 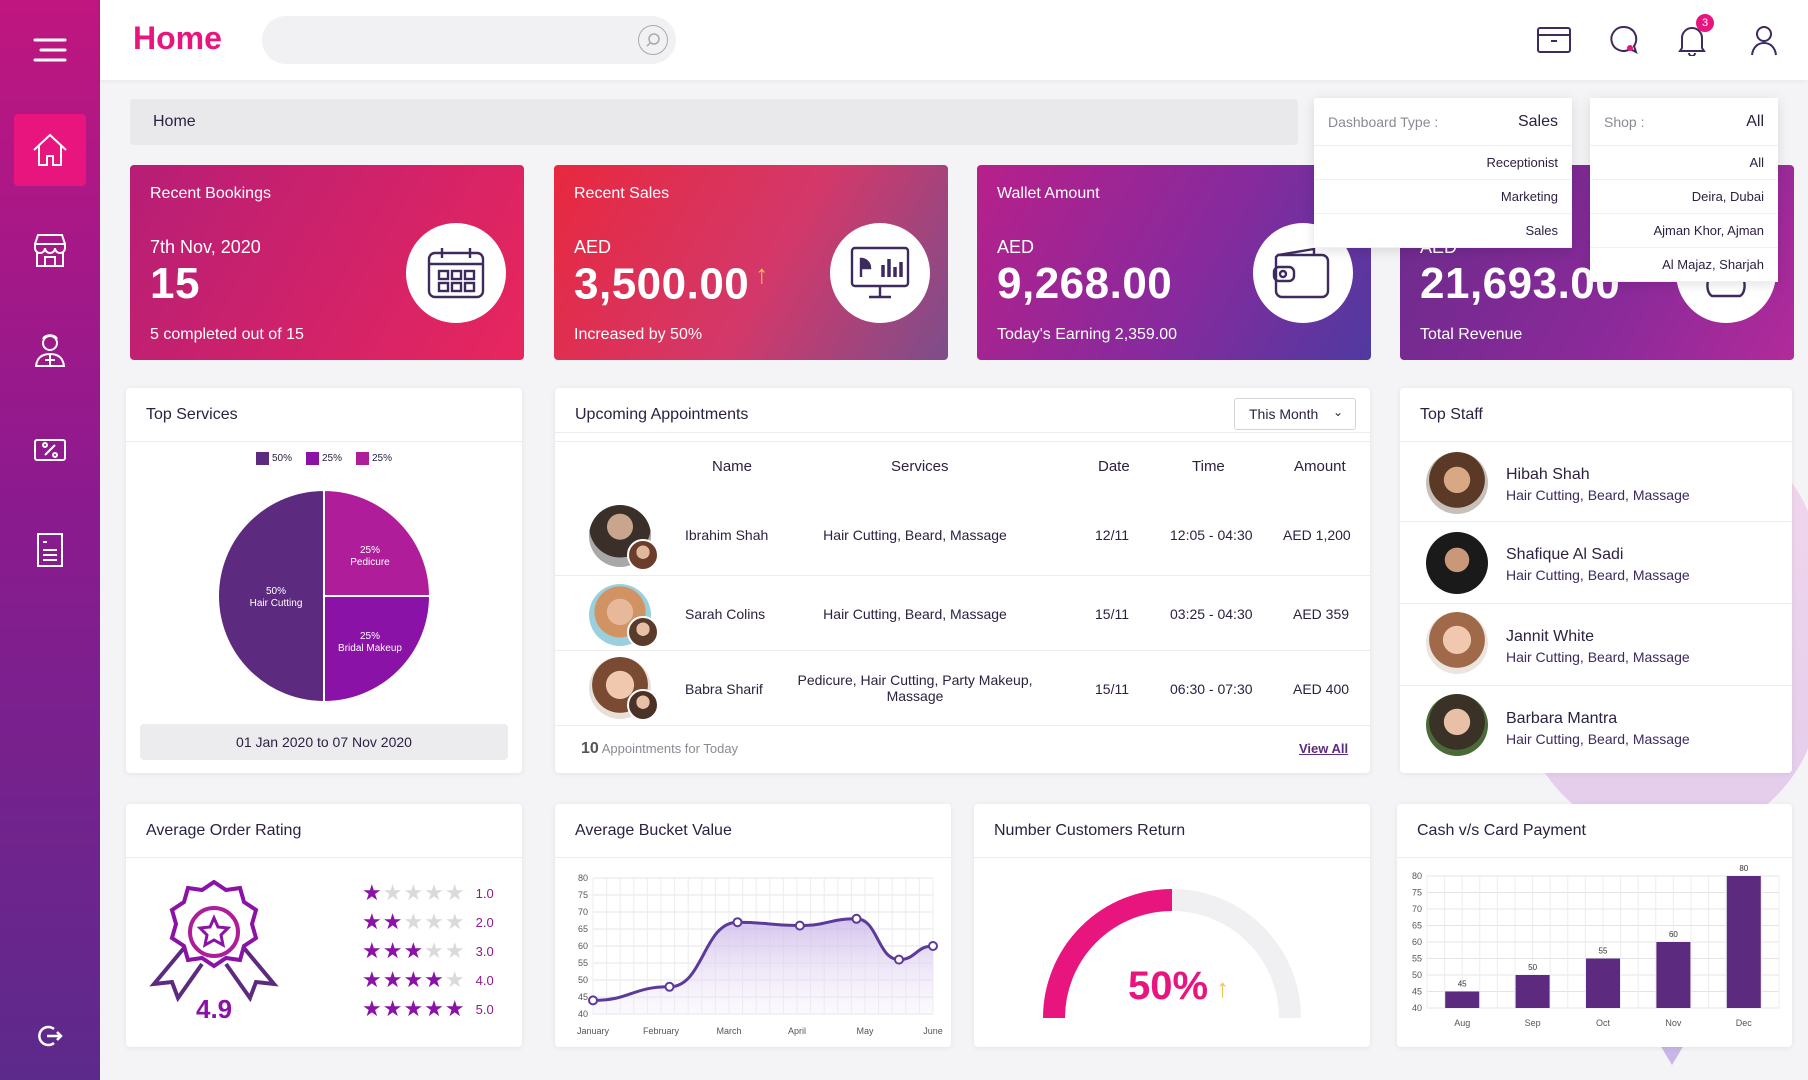 I want to click on shop-value: All, so click(x=1755, y=122).